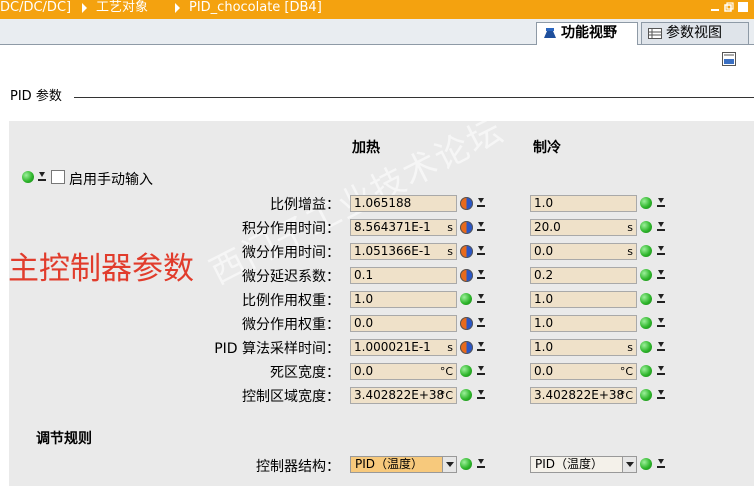 This screenshot has height=486, width=754. What do you see at coordinates (729, 59) in the screenshot?
I see `split-view-icon` at bounding box center [729, 59].